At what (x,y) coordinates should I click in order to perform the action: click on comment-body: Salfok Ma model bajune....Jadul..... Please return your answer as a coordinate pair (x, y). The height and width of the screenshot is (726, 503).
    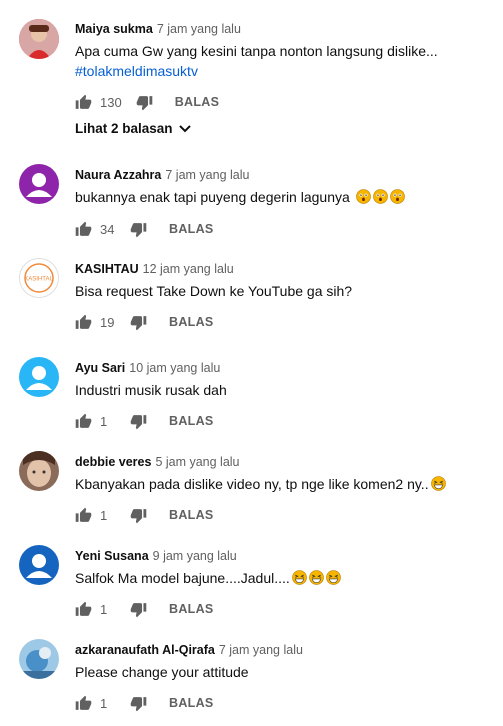
    Looking at the image, I should click on (182, 578).